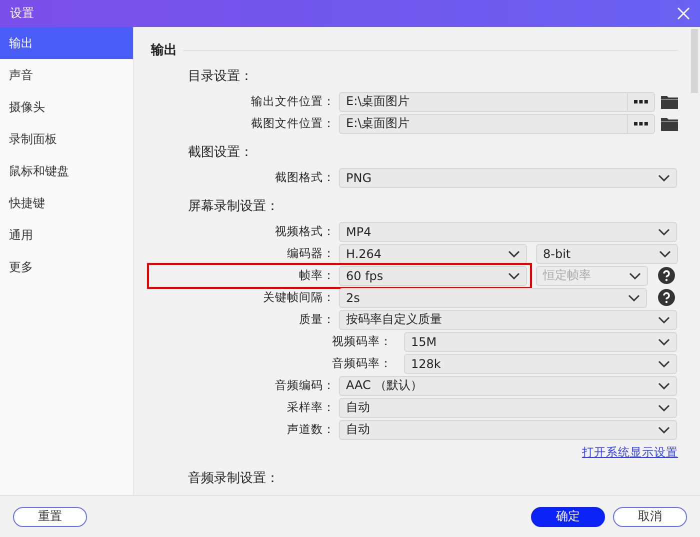  I want to click on scrollbar-thumb, so click(694, 61).